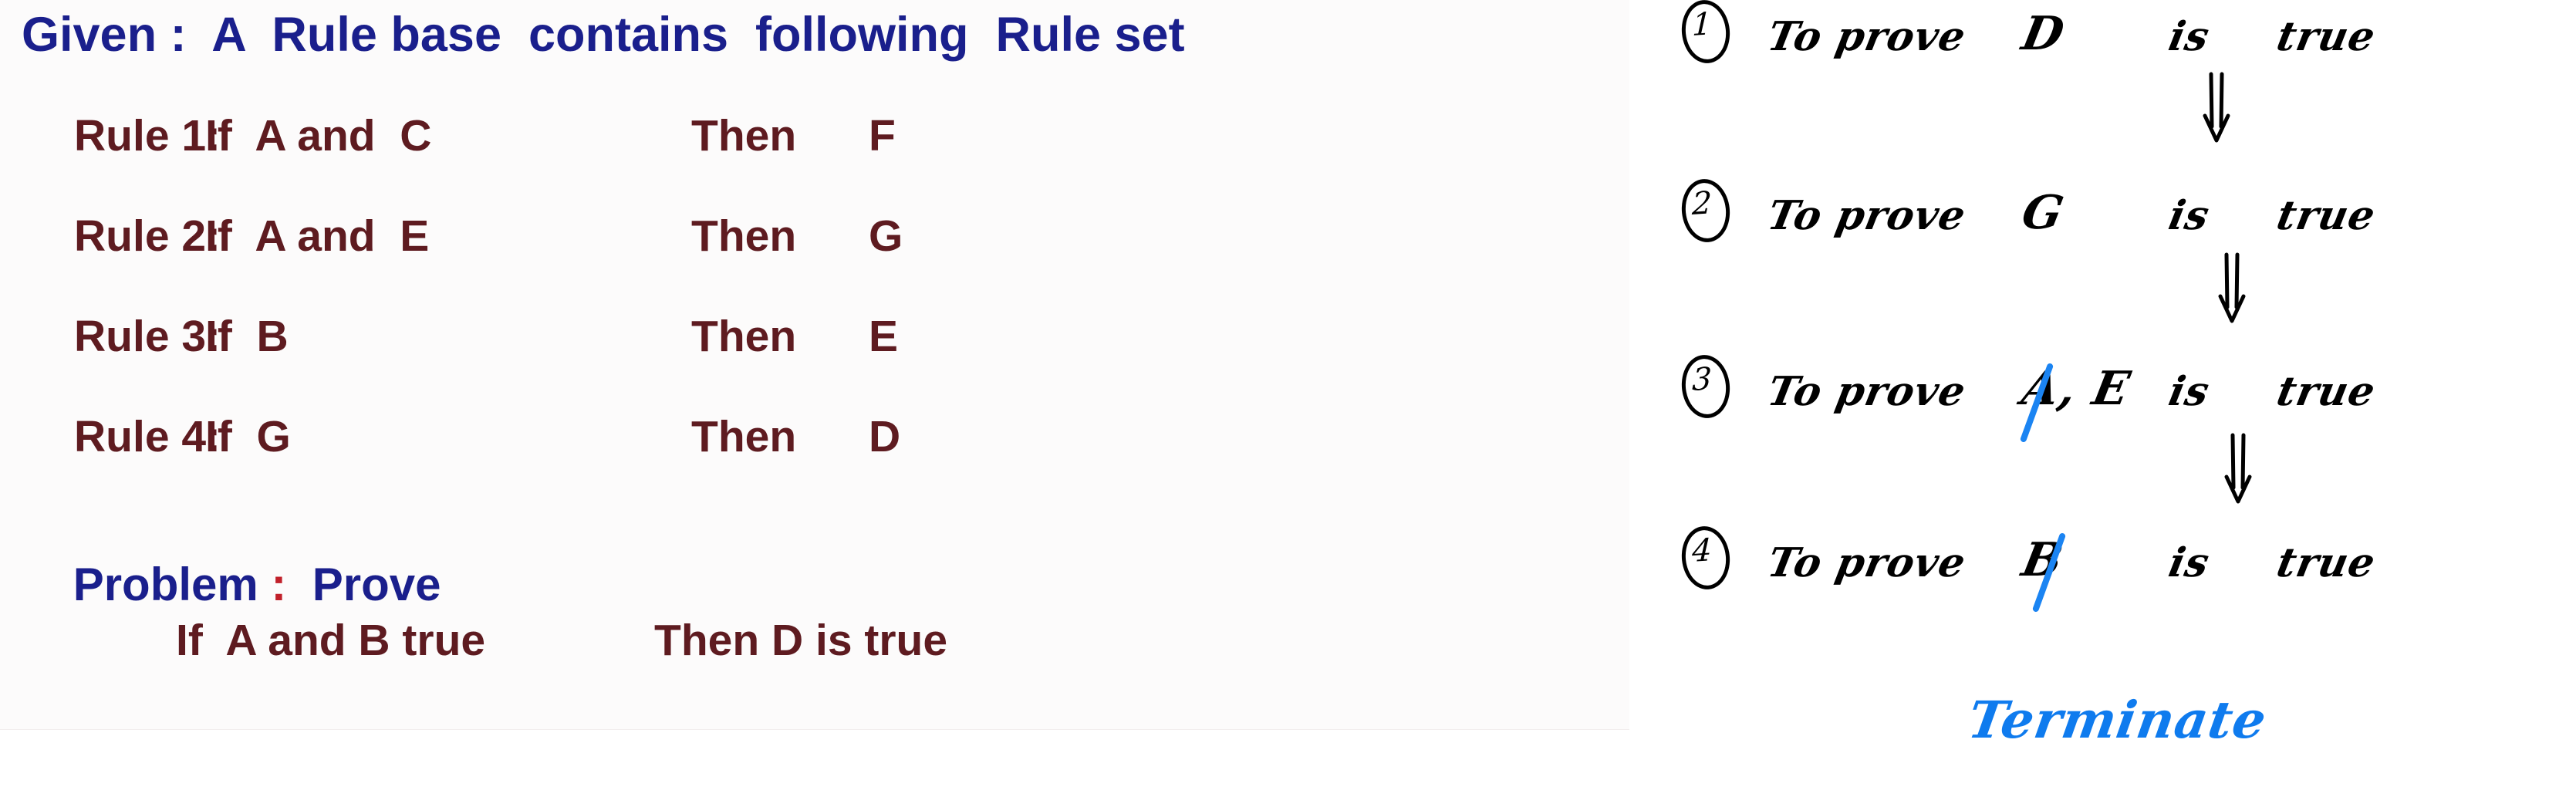 The height and width of the screenshot is (797, 2576). I want to click on rule-label: Rule 3:, so click(147, 336).